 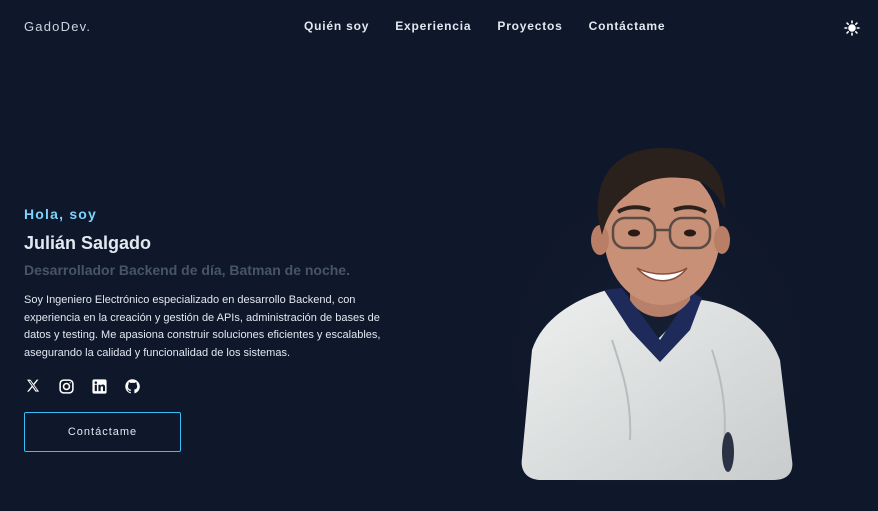 What do you see at coordinates (627, 26) in the screenshot?
I see `nav-link-contactame: Contáctame` at bounding box center [627, 26].